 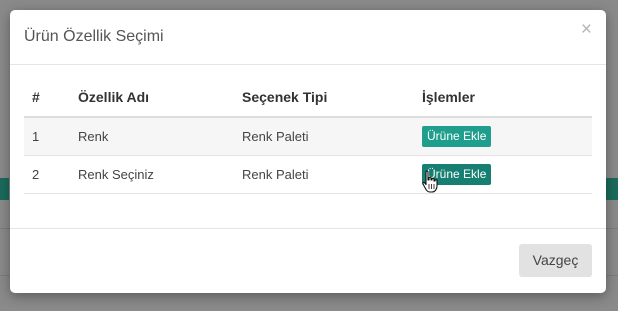 I want to click on table-row: 2 Renk Seçiniz Renk Paleti Ürüne Ekle, so click(x=308, y=175).